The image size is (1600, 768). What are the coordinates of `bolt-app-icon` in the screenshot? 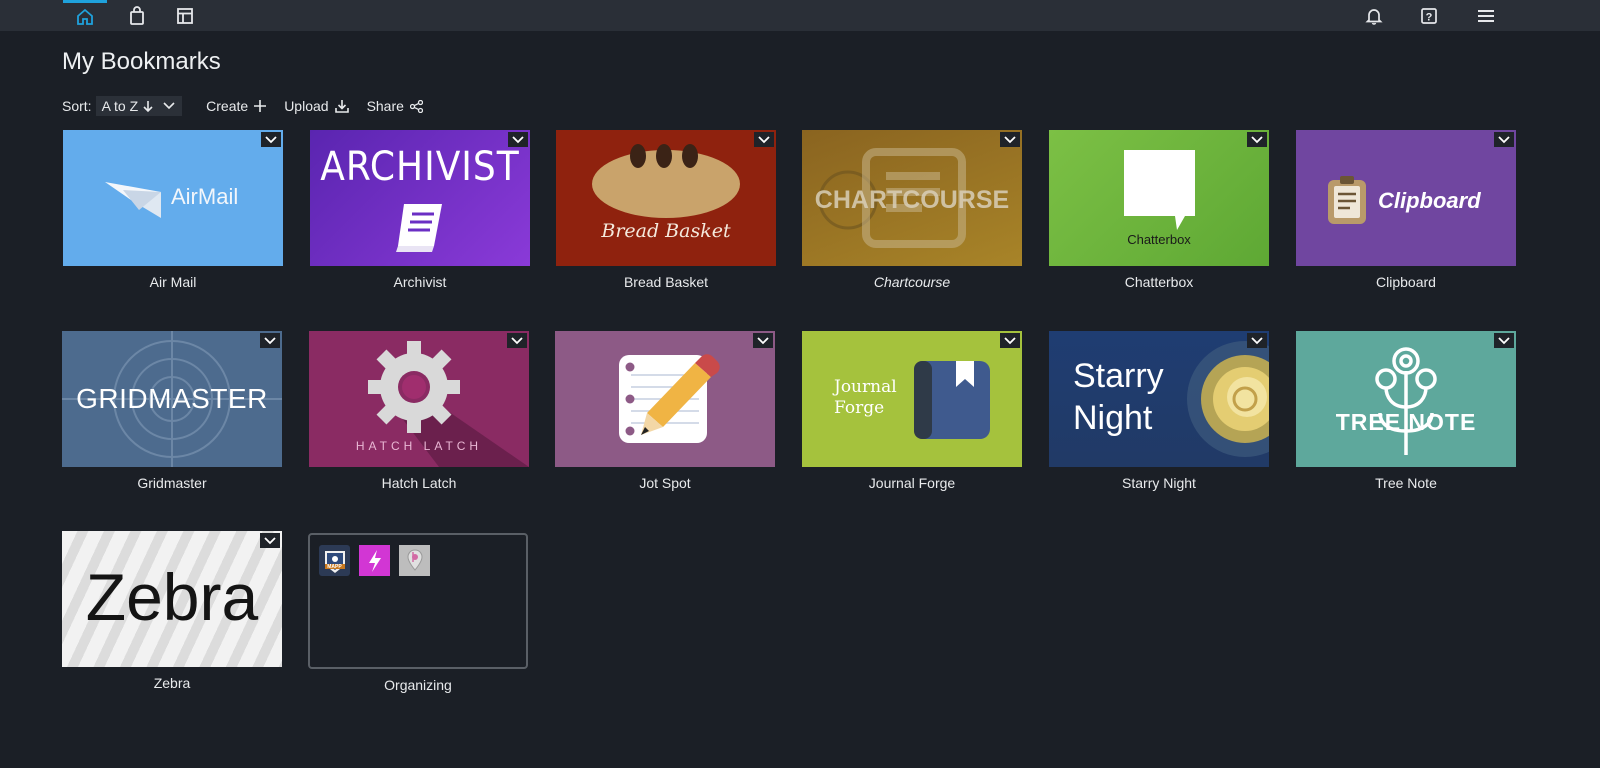 It's located at (374, 560).